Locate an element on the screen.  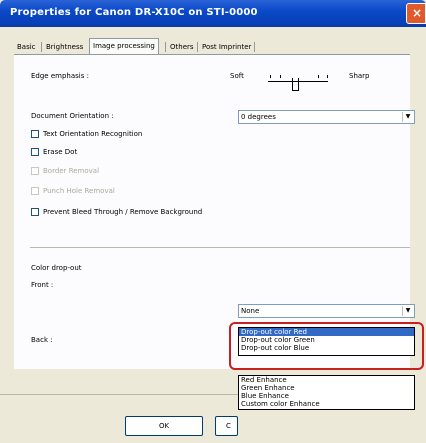
text-orientation-checkbox is located at coordinates (35, 134).